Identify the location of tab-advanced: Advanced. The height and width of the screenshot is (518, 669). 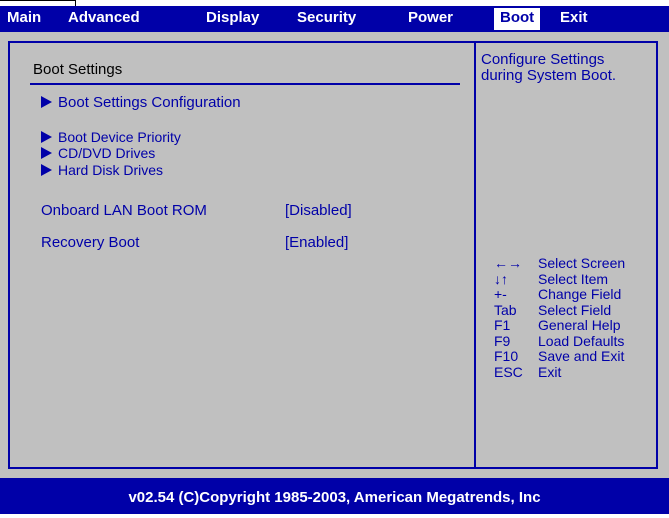
(104, 19).